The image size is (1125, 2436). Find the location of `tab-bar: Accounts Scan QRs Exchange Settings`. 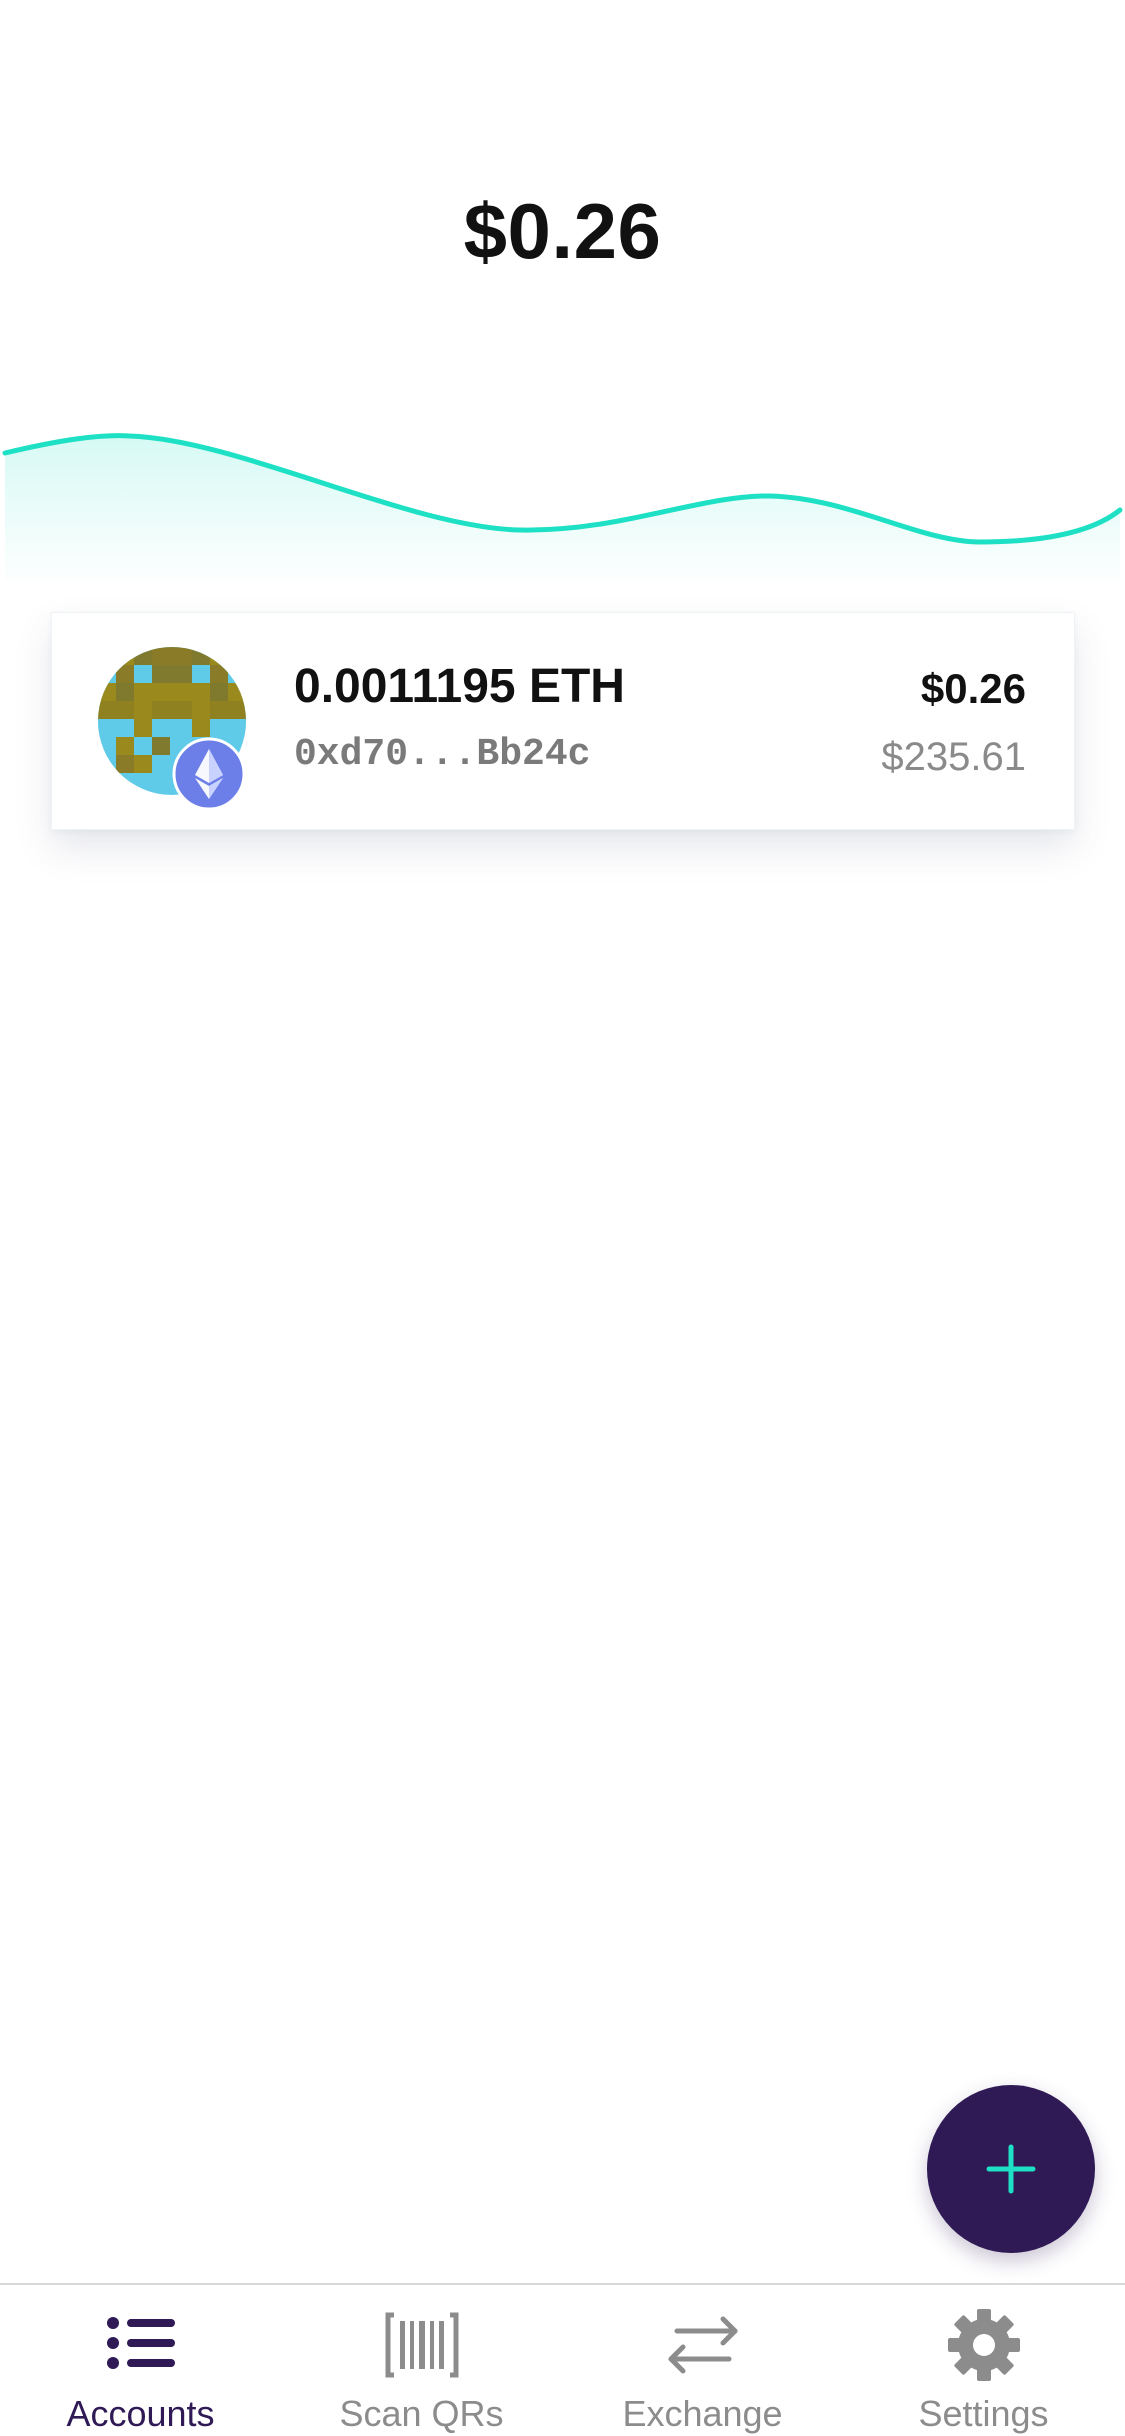

tab-bar: Accounts Scan QRs Exchange Settings is located at coordinates (562, 2359).